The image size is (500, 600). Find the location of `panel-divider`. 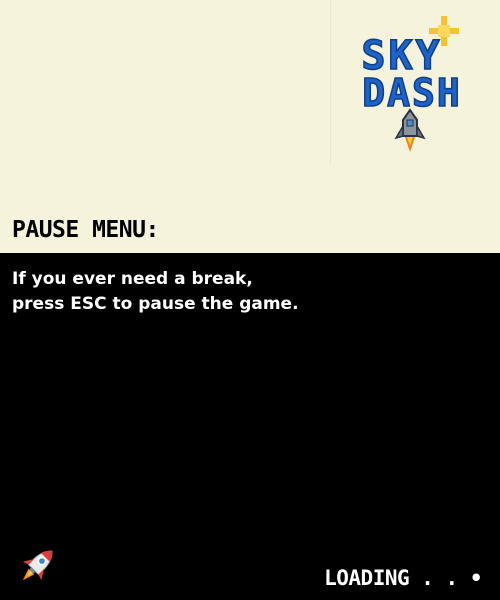

panel-divider is located at coordinates (330, 82).